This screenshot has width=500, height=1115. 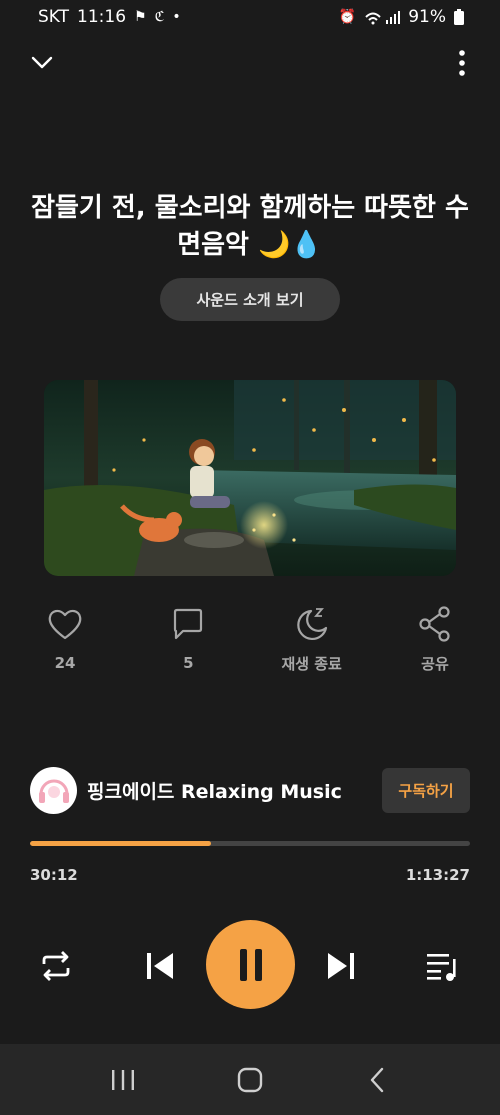 I want to click on headphones-logo-icon, so click(x=53, y=791).